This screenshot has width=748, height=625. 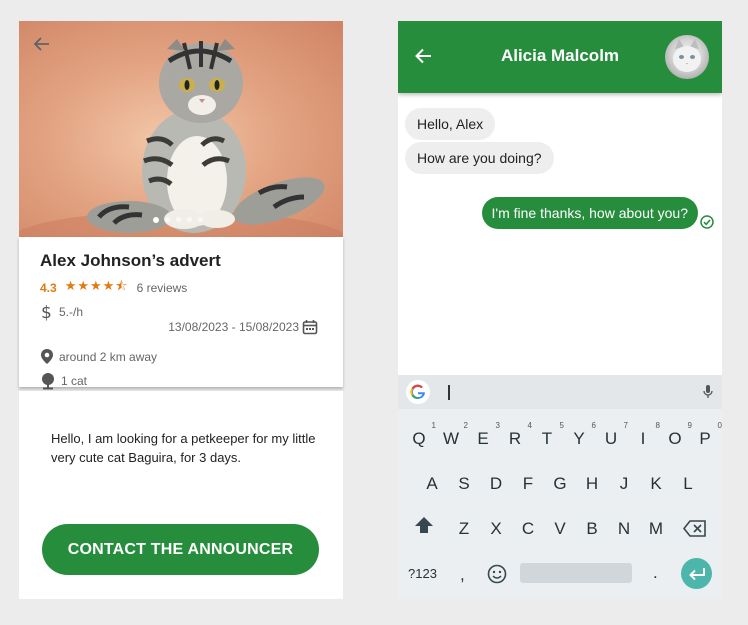 I want to click on cat-illustration, so click(x=181, y=138).